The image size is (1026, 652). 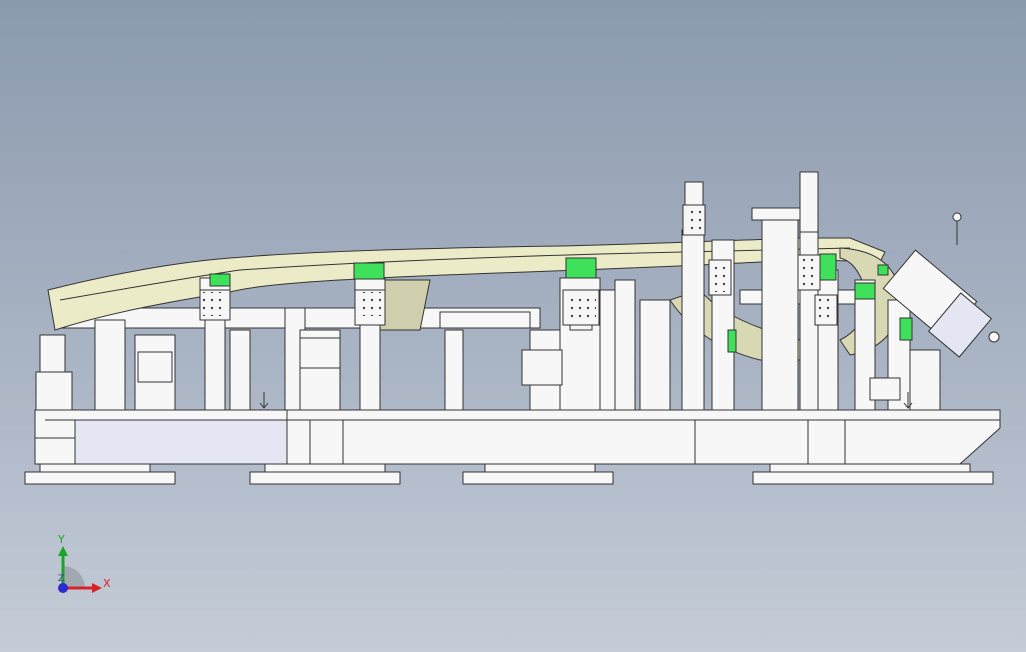 I want to click on z-axis-label: Z, so click(x=61, y=579).